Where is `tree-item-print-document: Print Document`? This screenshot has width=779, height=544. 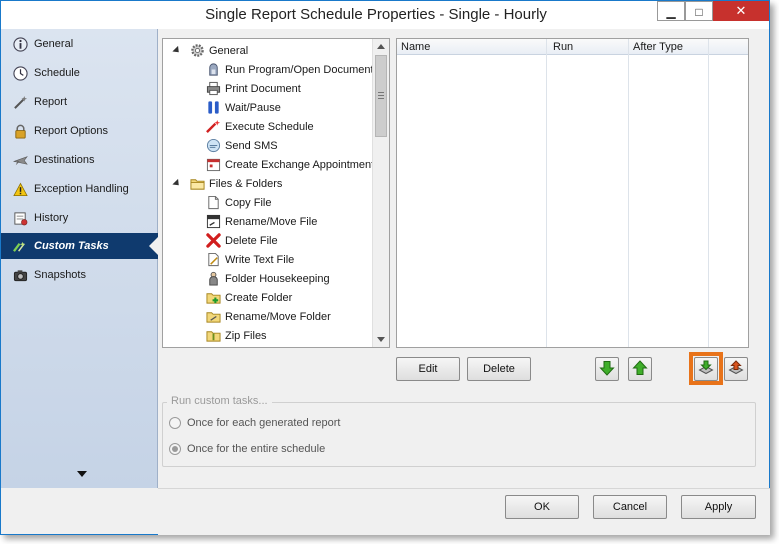
tree-item-print-document: Print Document is located at coordinates (253, 88).